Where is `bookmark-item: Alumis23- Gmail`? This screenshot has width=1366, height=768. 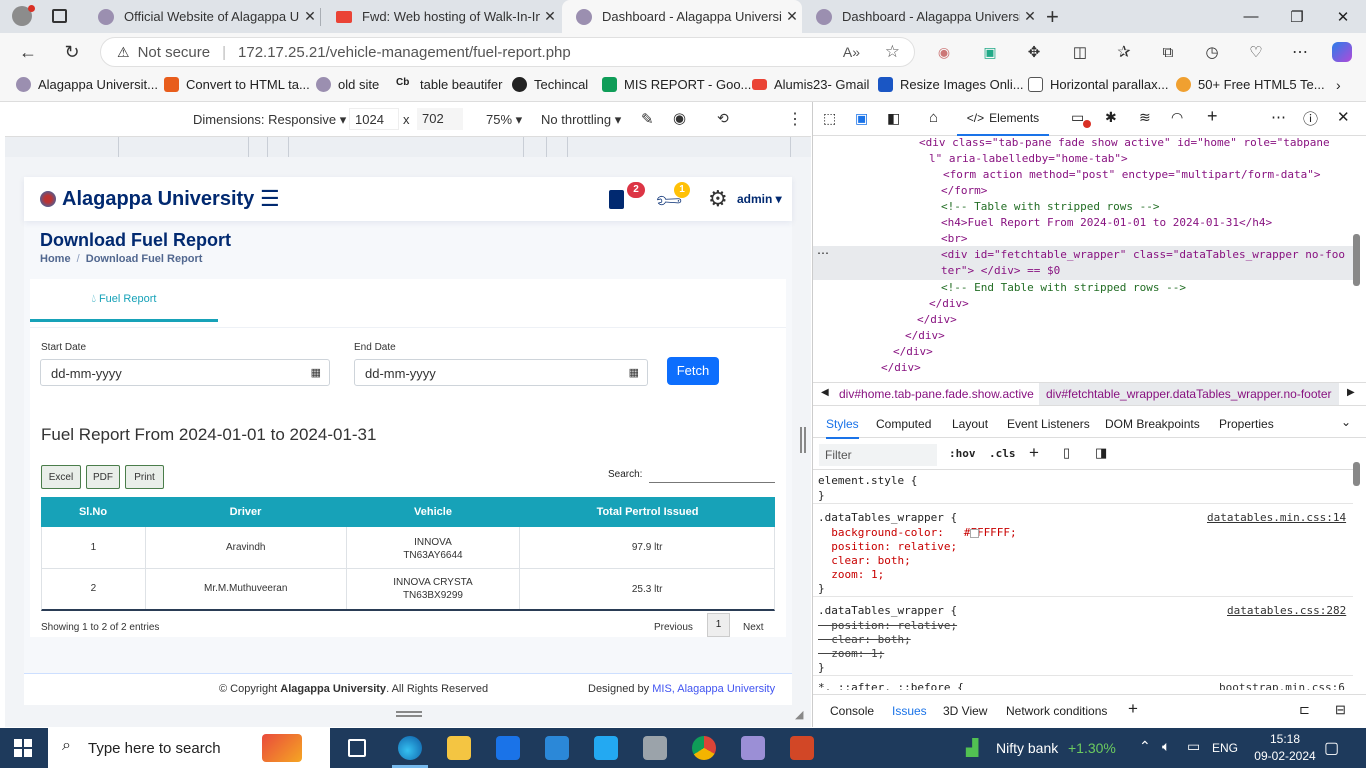
bookmark-item: Alumis23- Gmail is located at coordinates (810, 84).